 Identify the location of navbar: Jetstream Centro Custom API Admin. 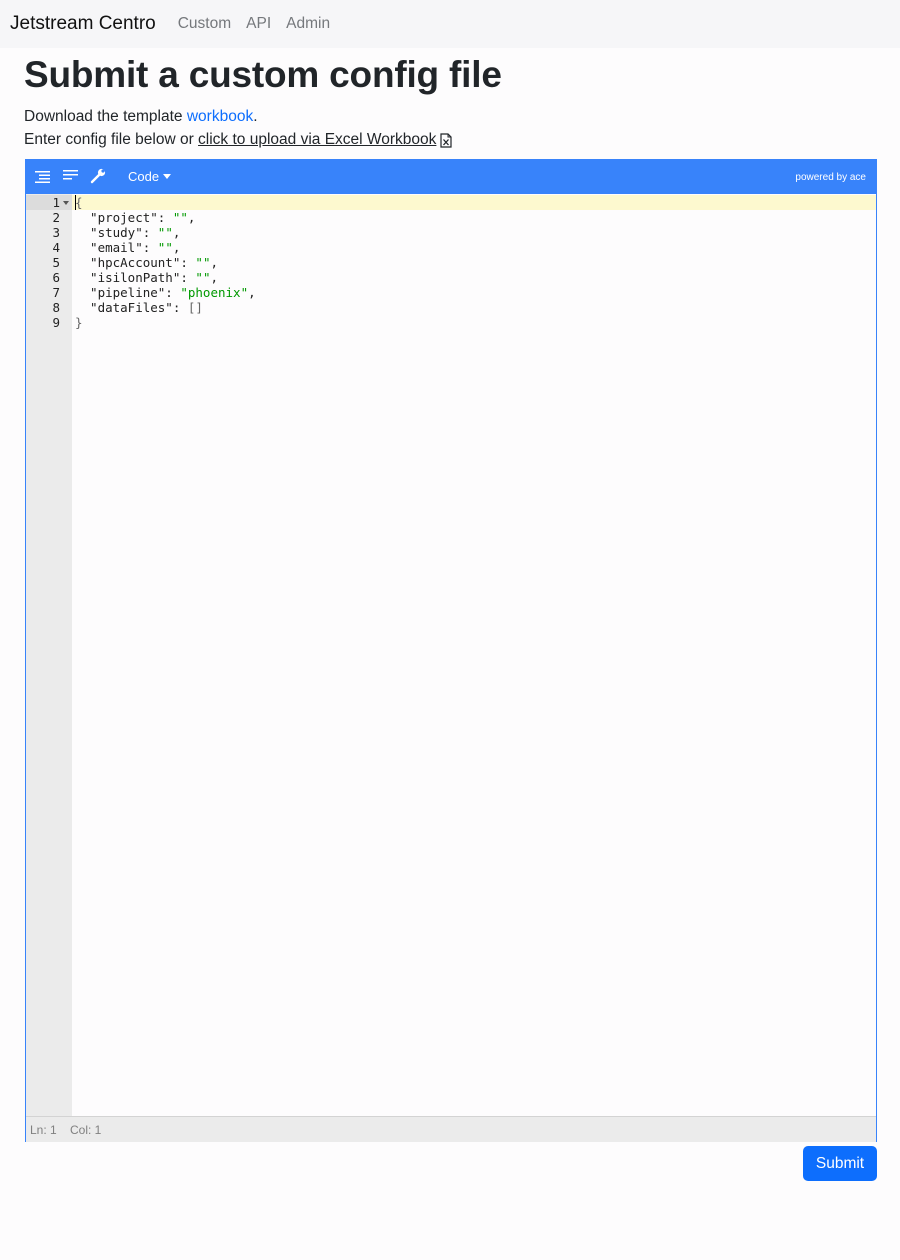
(450, 24).